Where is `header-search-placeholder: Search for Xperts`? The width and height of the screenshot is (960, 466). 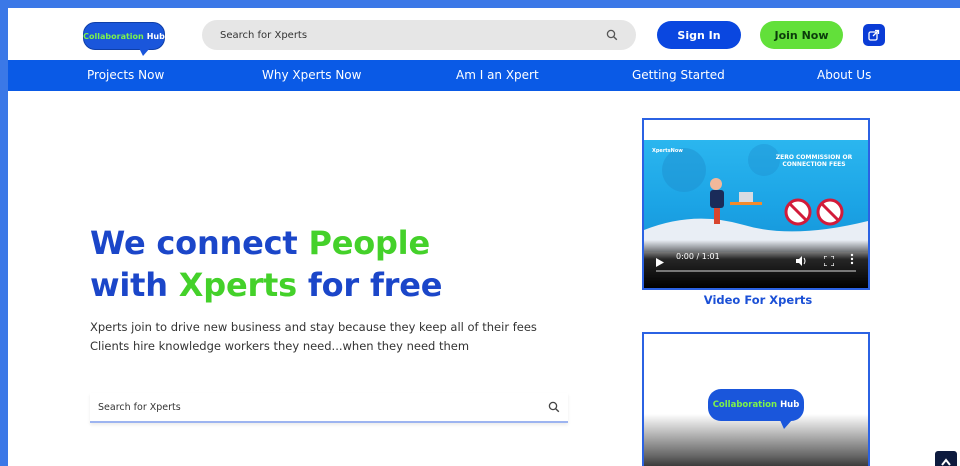 header-search-placeholder: Search for Xperts is located at coordinates (264, 35).